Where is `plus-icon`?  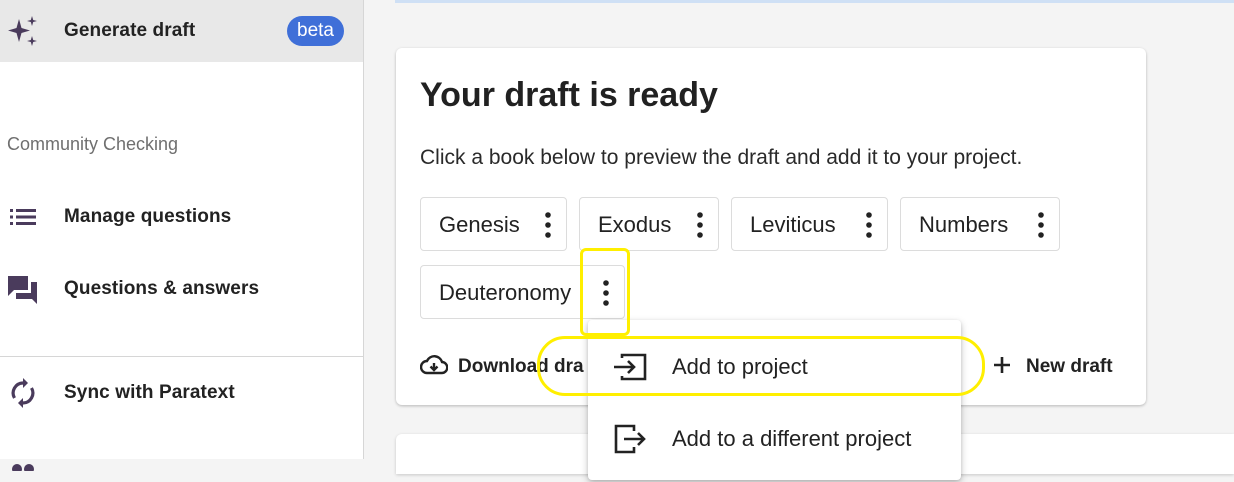
plus-icon is located at coordinates (1002, 367).